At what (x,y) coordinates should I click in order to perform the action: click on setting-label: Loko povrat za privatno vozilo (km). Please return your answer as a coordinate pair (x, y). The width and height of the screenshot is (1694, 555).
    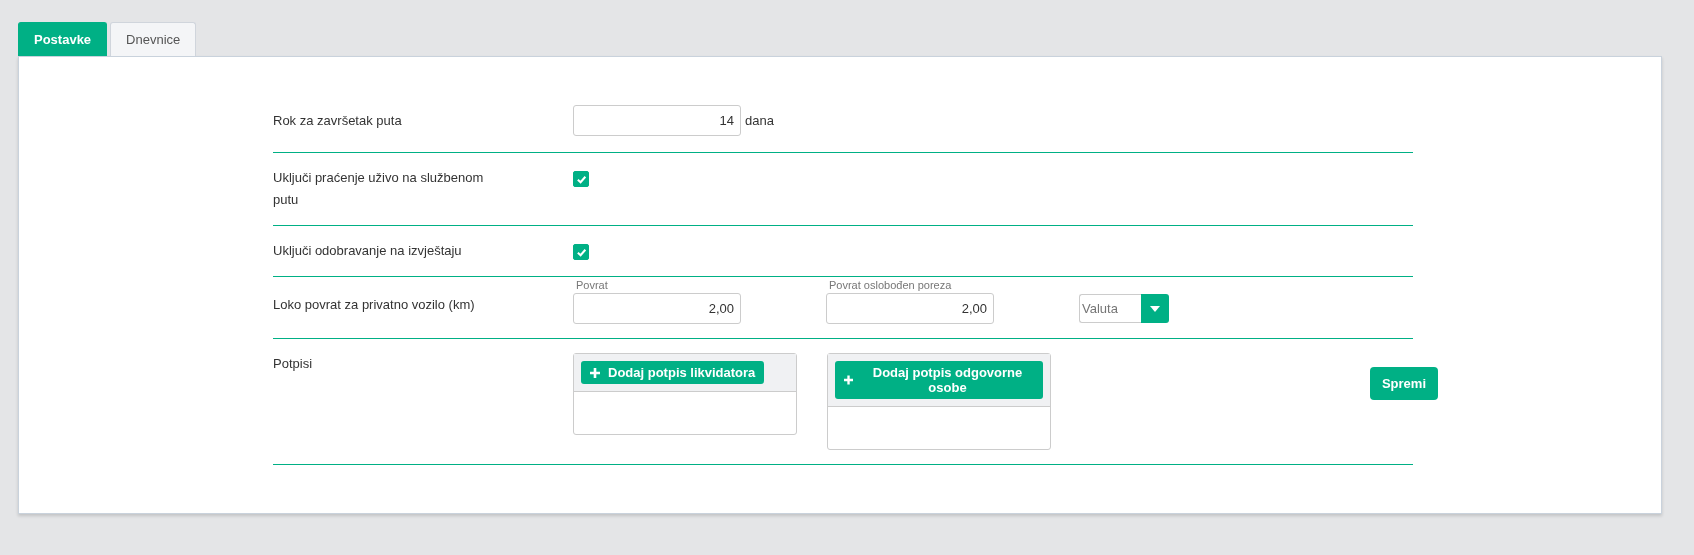
    Looking at the image, I should click on (374, 305).